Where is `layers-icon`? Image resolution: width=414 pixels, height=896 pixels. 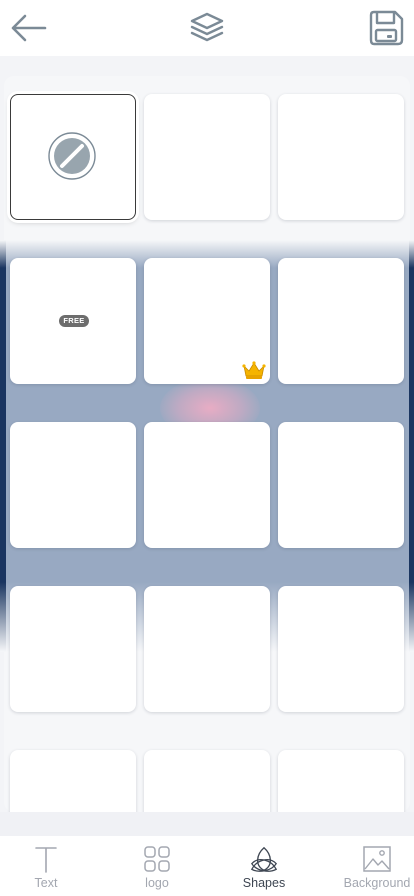
layers-icon is located at coordinates (207, 27).